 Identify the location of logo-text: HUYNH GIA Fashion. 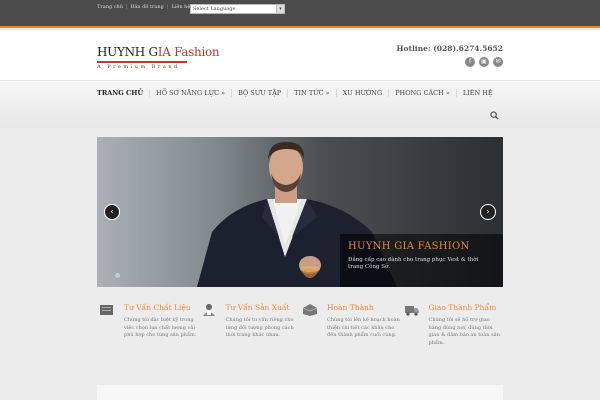
(158, 52).